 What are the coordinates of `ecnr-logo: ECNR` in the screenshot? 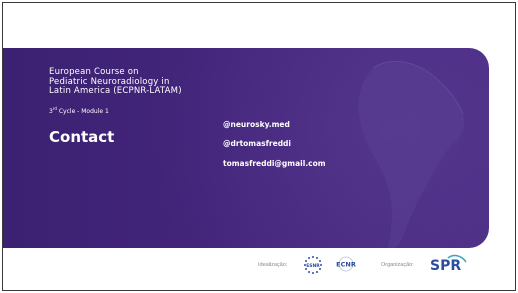 It's located at (346, 264).